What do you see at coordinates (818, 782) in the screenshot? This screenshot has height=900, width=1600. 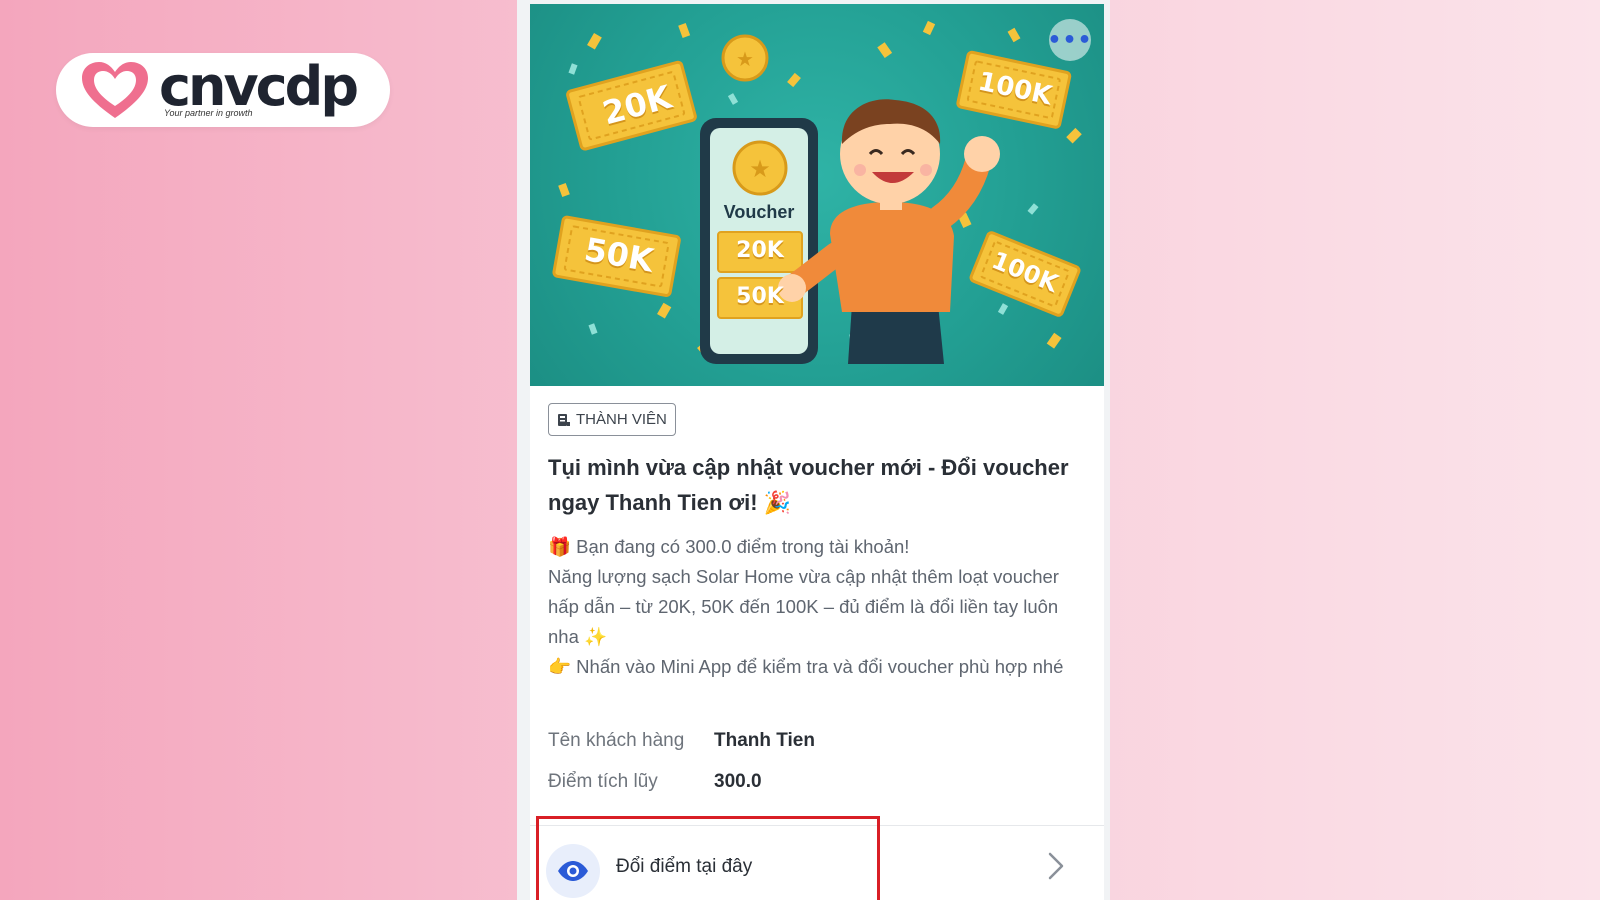 I see `points-row: Điểm tích lũy 300.0` at bounding box center [818, 782].